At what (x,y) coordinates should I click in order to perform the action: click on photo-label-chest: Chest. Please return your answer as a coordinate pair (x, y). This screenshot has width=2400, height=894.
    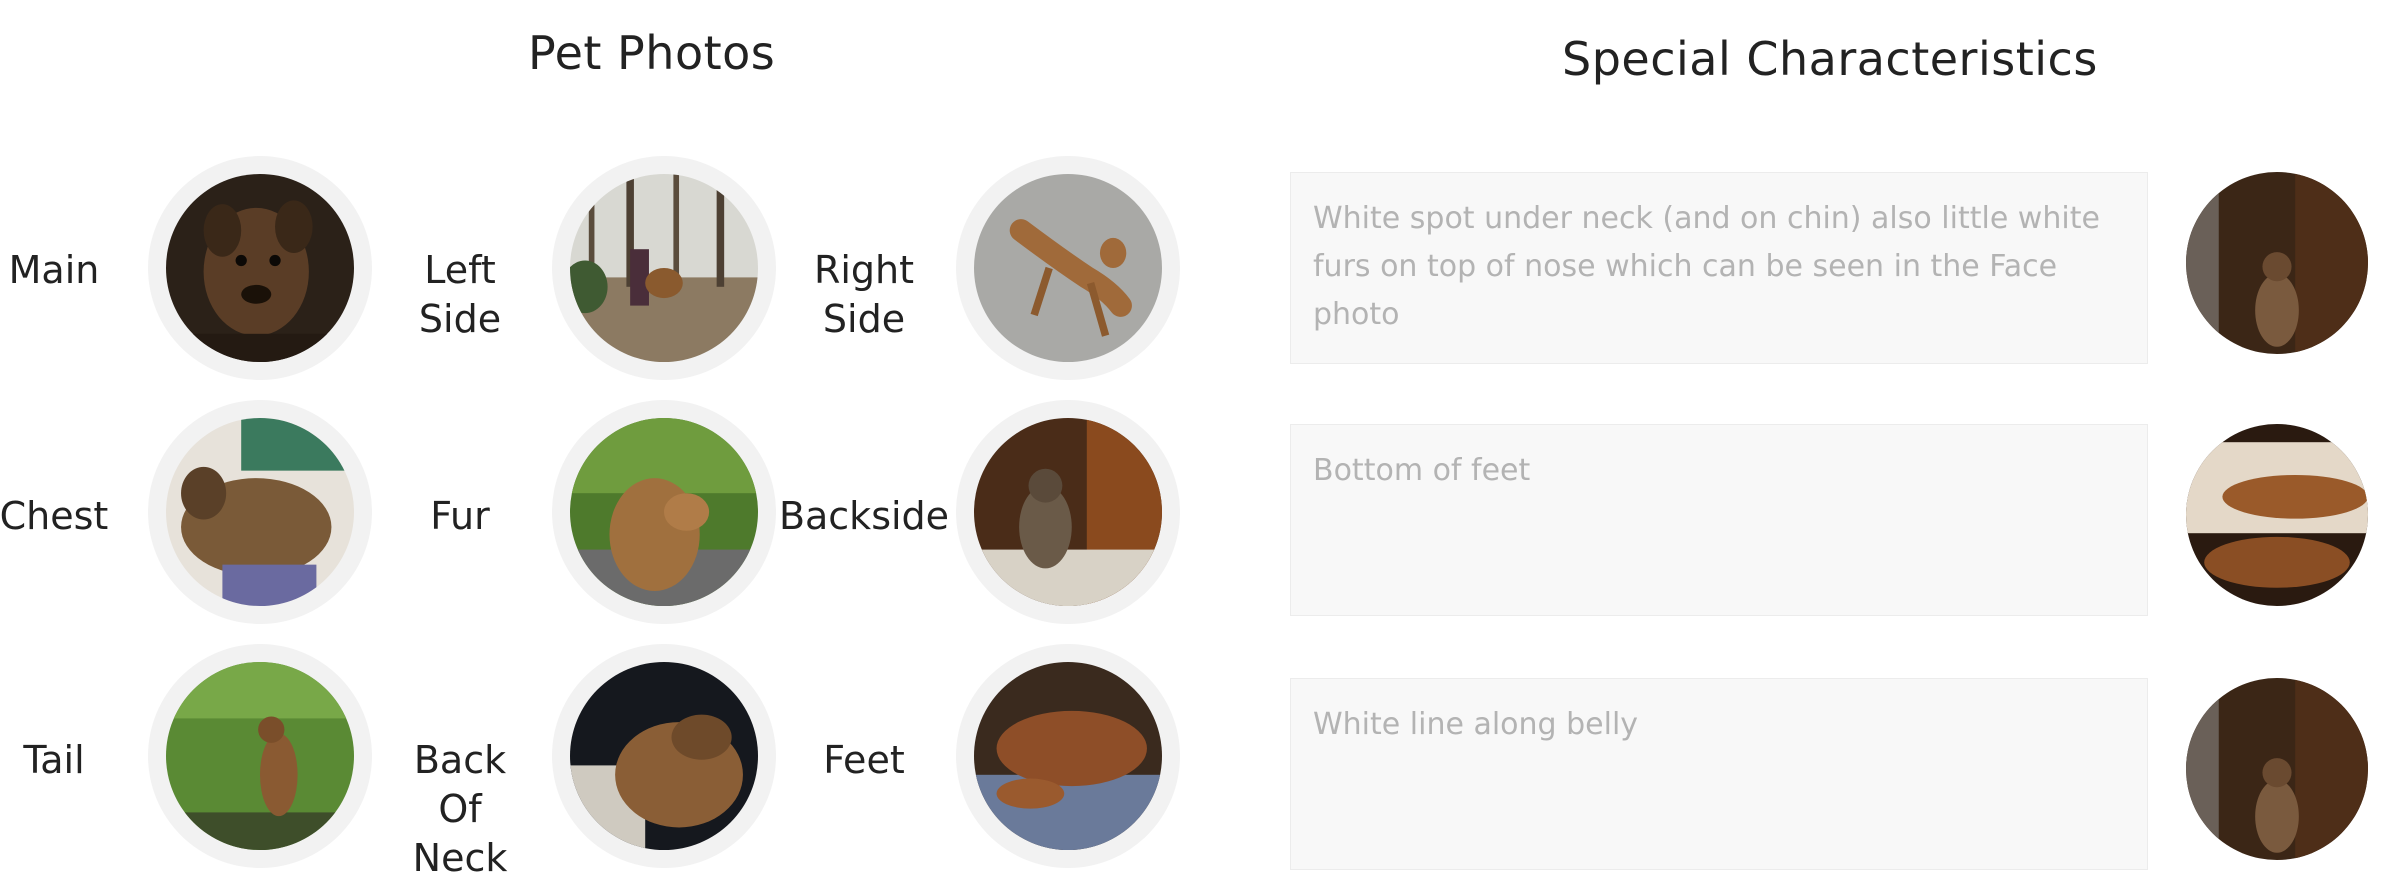
    Looking at the image, I should click on (54, 516).